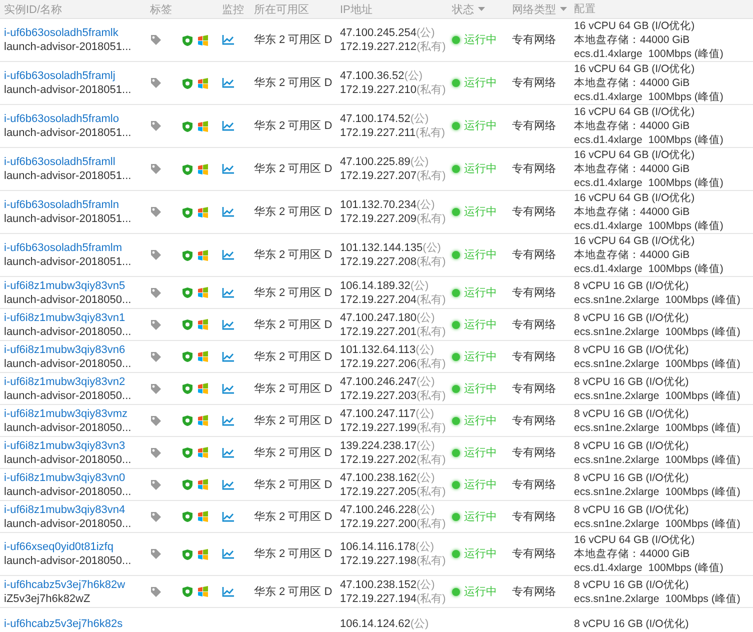  What do you see at coordinates (387, 413) in the screenshot?
I see `ip-address: 47.100.247.117(公)` at bounding box center [387, 413].